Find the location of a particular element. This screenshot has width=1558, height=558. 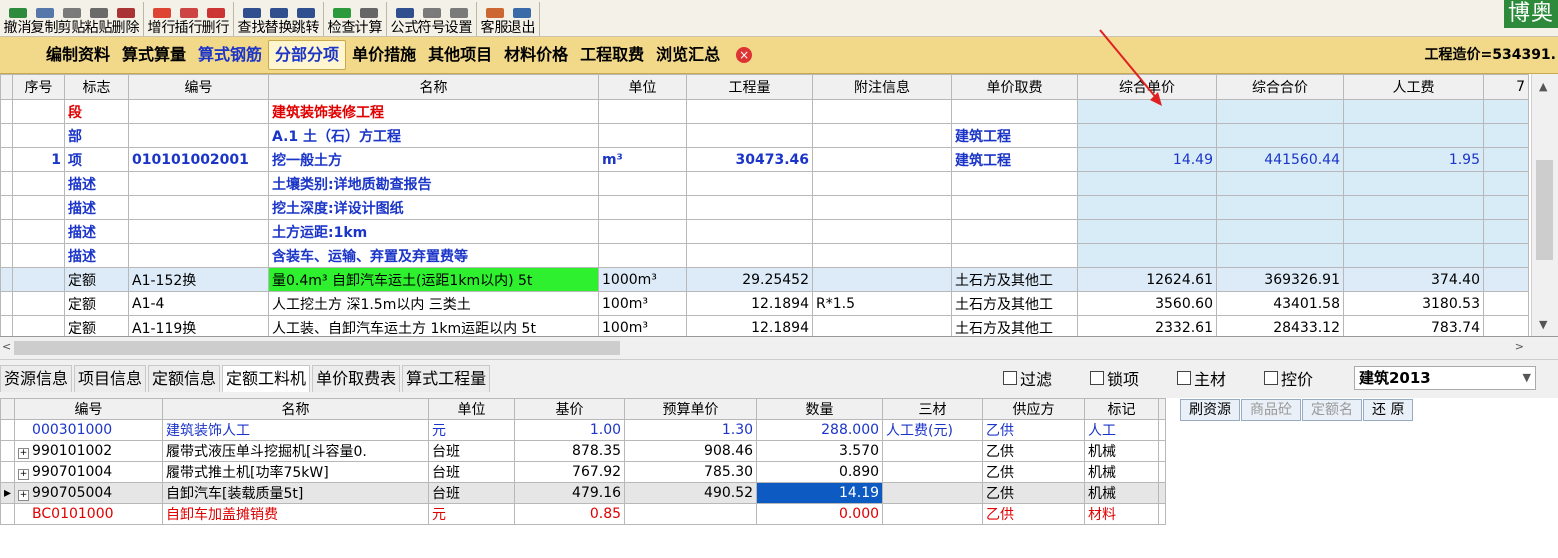

table-cell: 12624.61 is located at coordinates (1147, 279).